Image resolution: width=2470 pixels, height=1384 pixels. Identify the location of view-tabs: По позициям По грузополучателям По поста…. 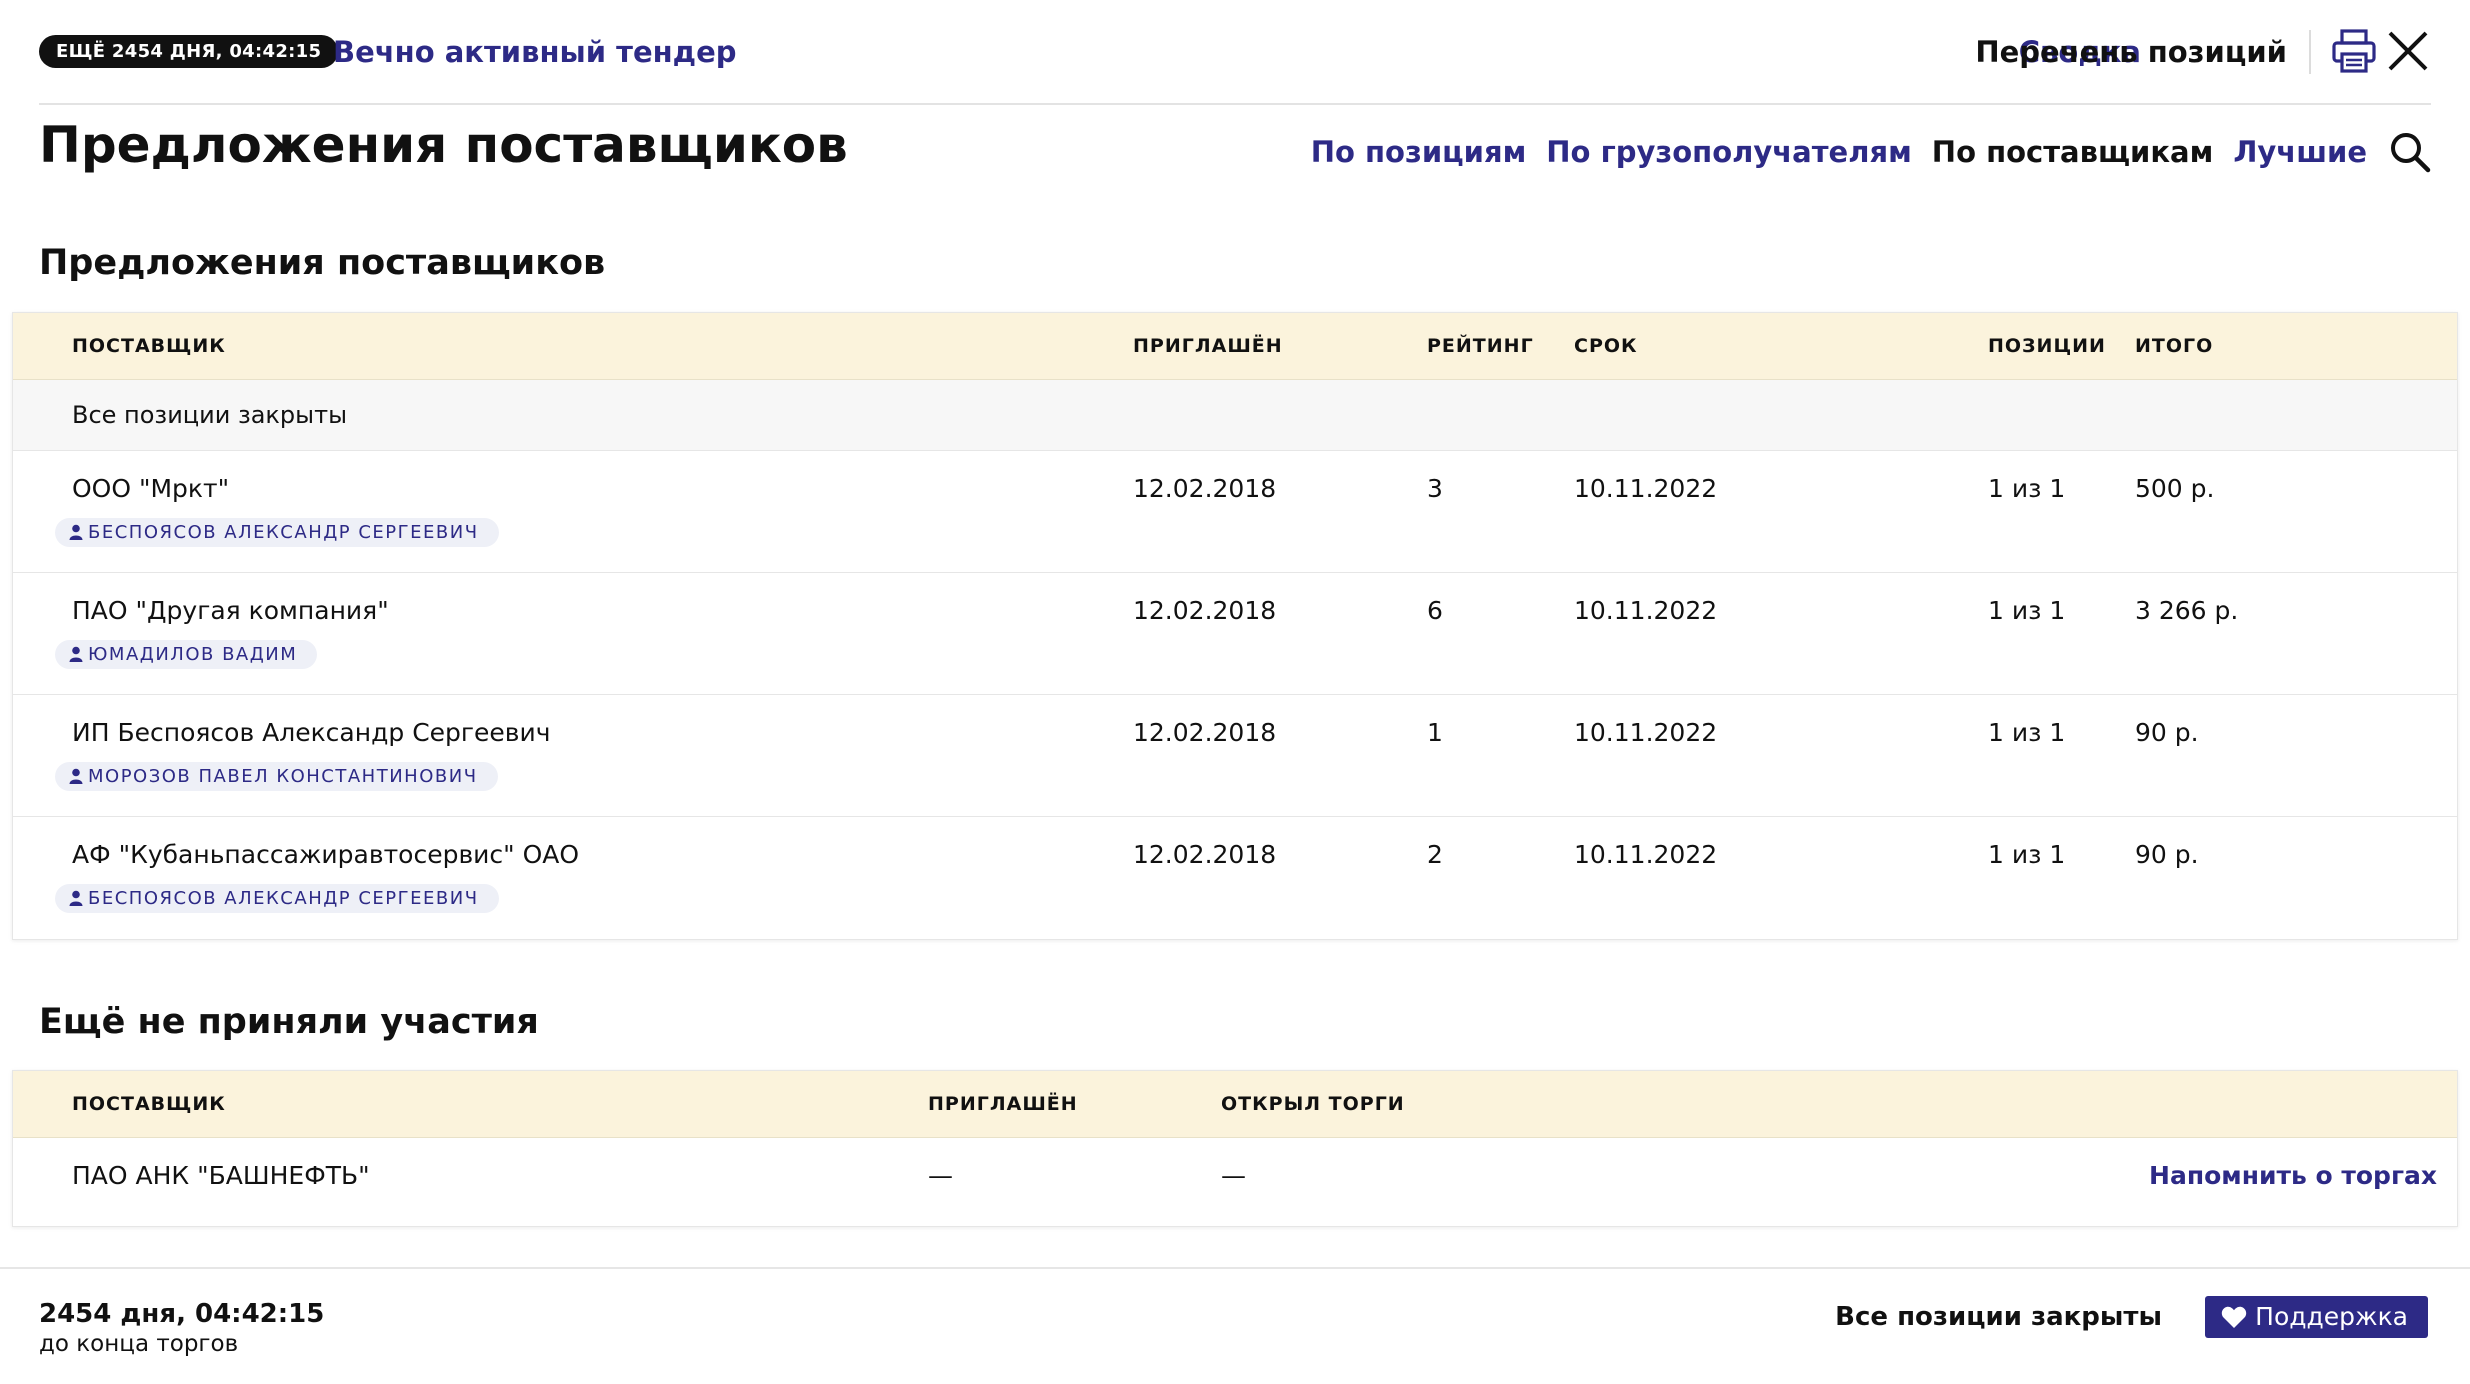
(1839, 152).